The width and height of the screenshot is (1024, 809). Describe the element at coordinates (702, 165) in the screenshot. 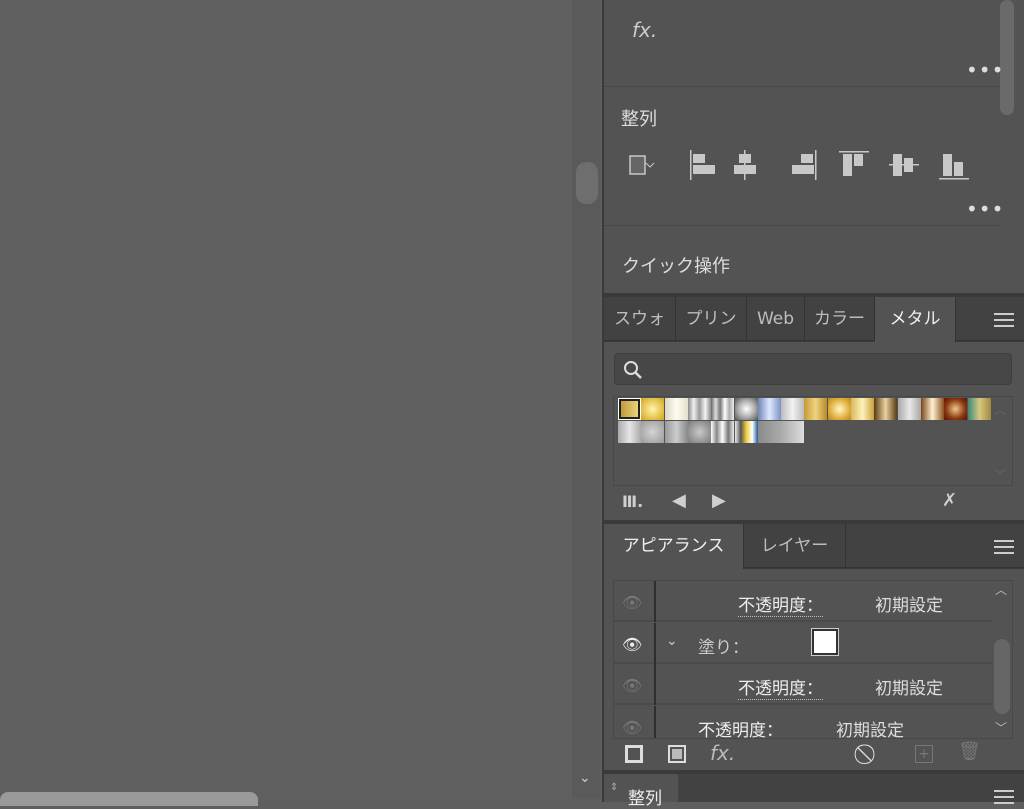

I see `align-left-icon` at that location.